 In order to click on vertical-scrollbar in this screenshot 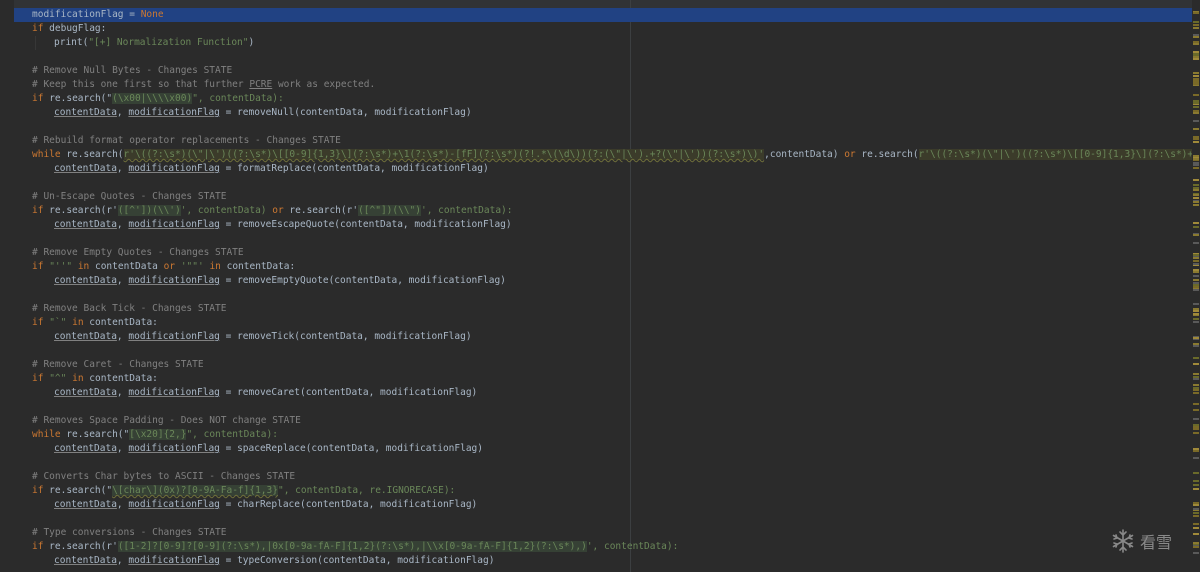, I will do `click(1196, 290)`.